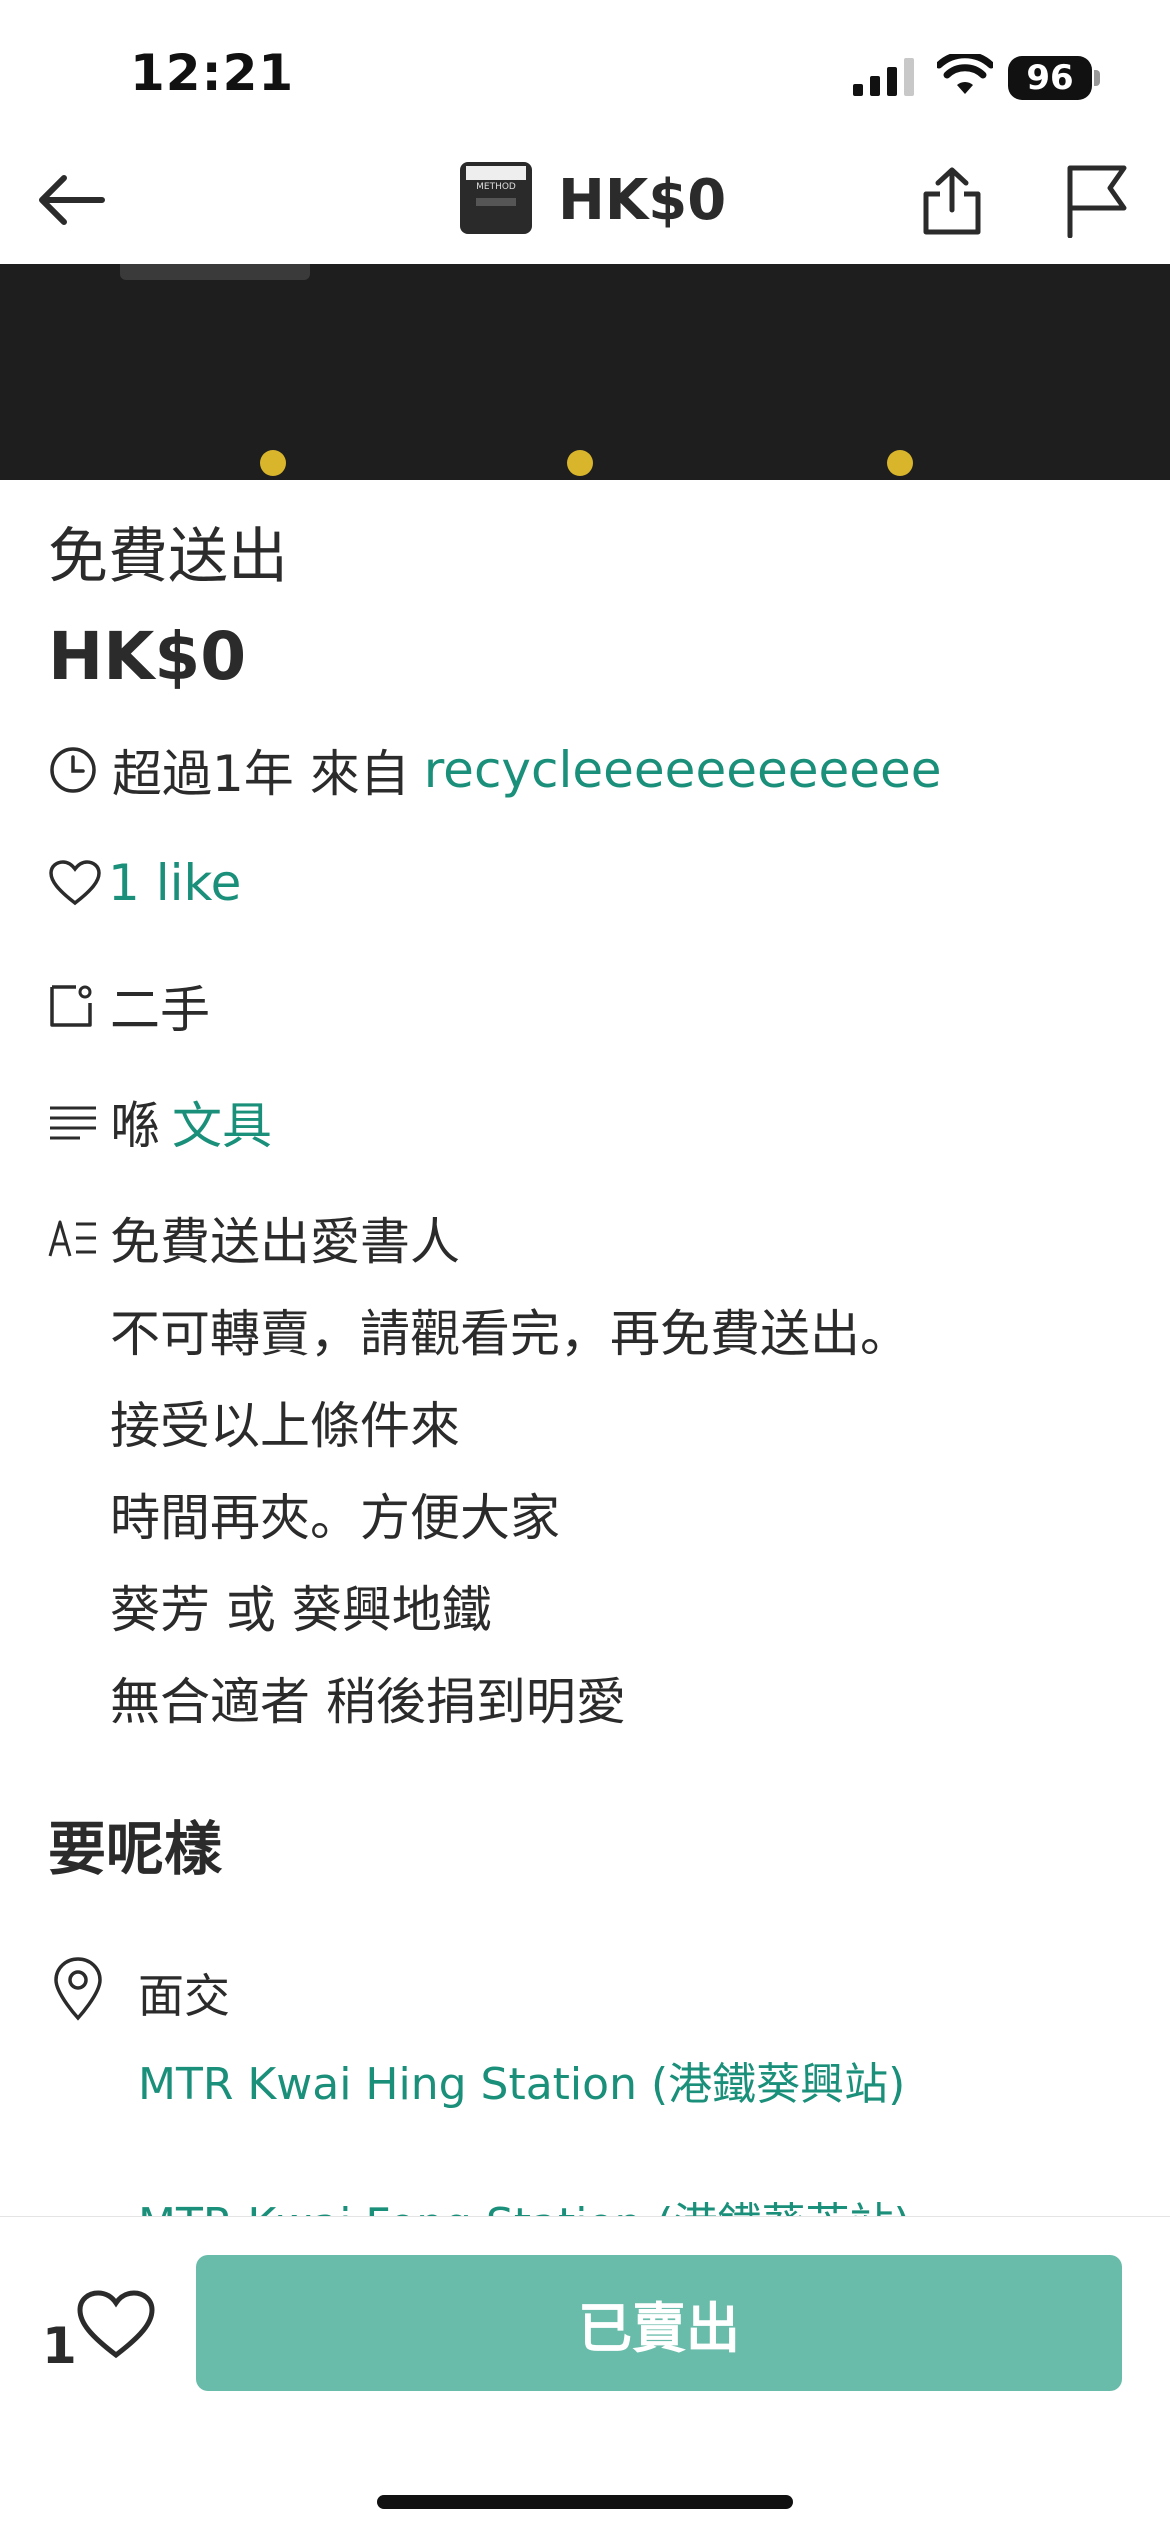 This screenshot has width=1170, height=2533. I want to click on bottom-action-bar: 1 已賣出, so click(585, 2374).